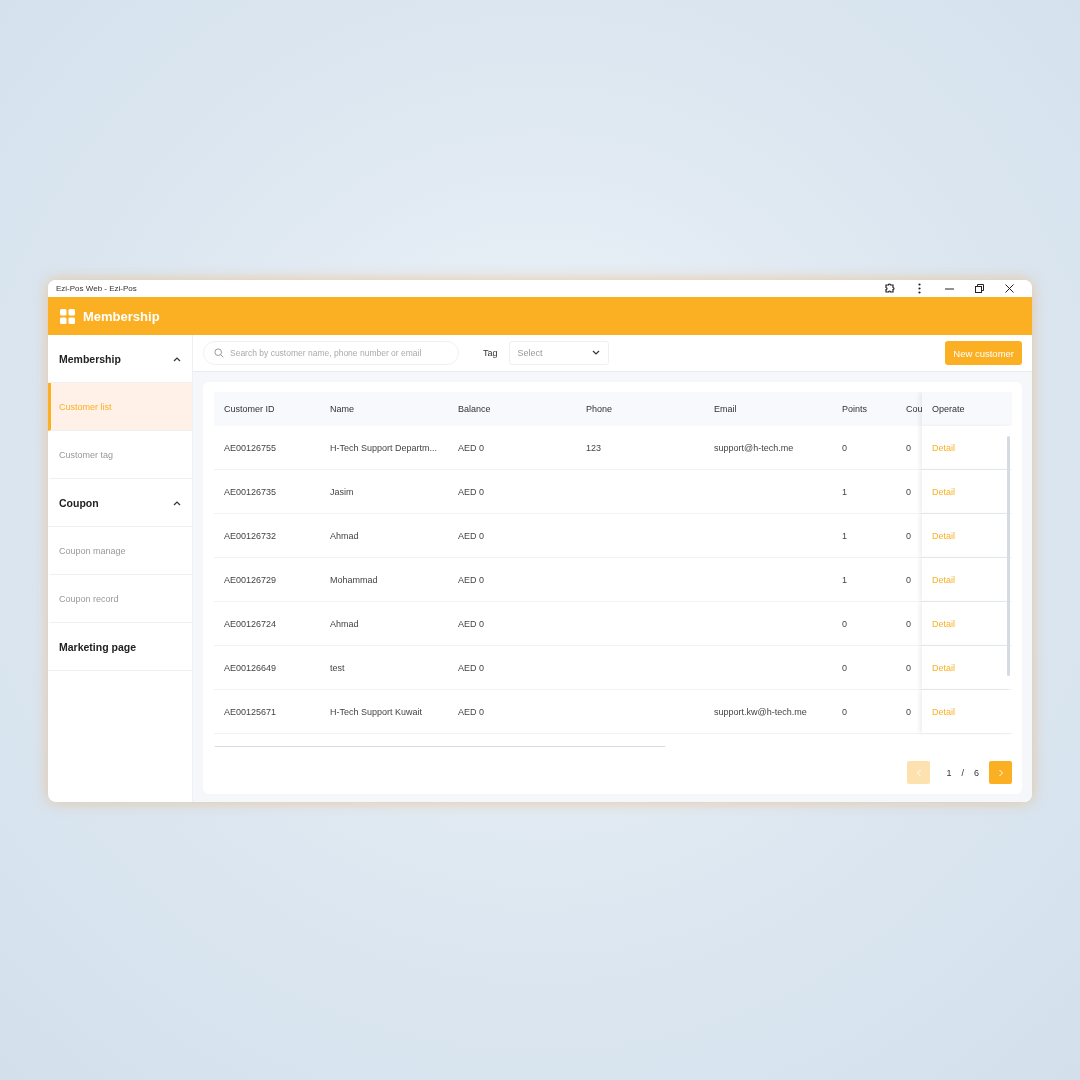 This screenshot has width=1080, height=1080. What do you see at coordinates (474, 409) in the screenshot?
I see `column-header: Balance` at bounding box center [474, 409].